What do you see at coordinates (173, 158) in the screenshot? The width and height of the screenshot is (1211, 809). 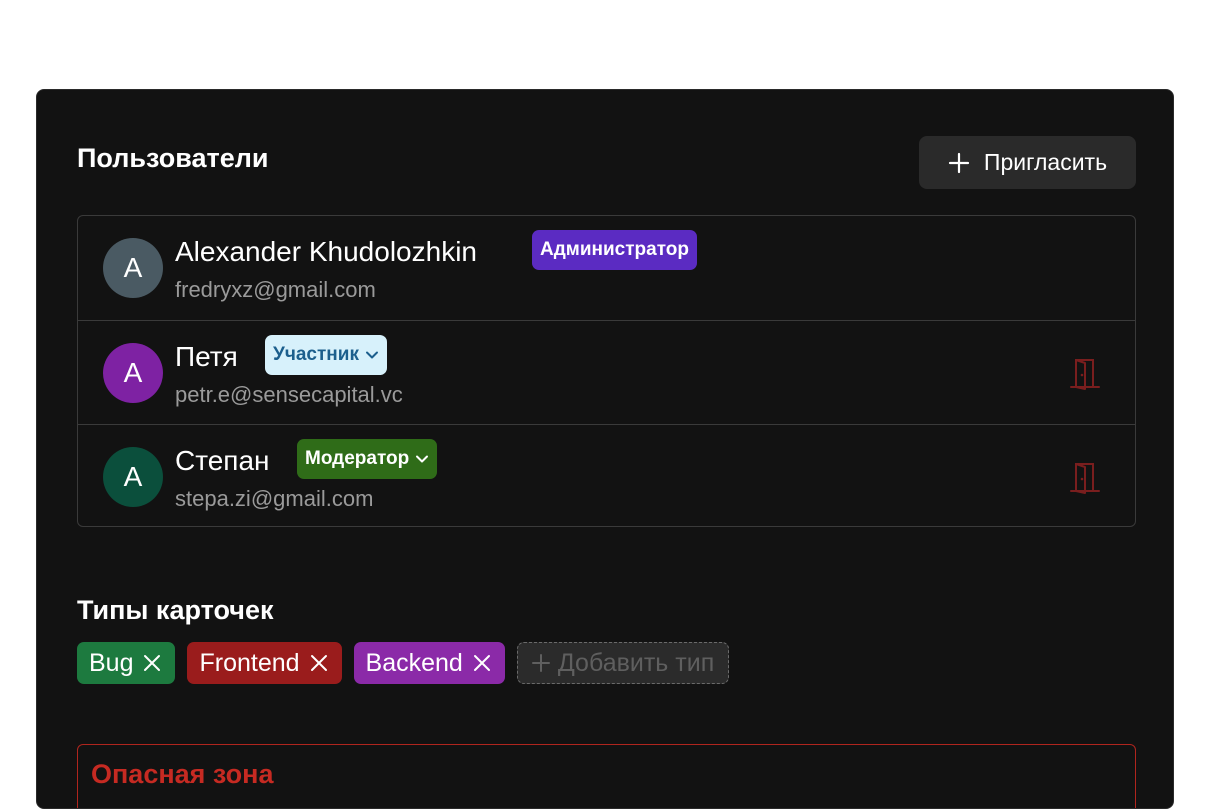 I see `users-section-title: Пользователи` at bounding box center [173, 158].